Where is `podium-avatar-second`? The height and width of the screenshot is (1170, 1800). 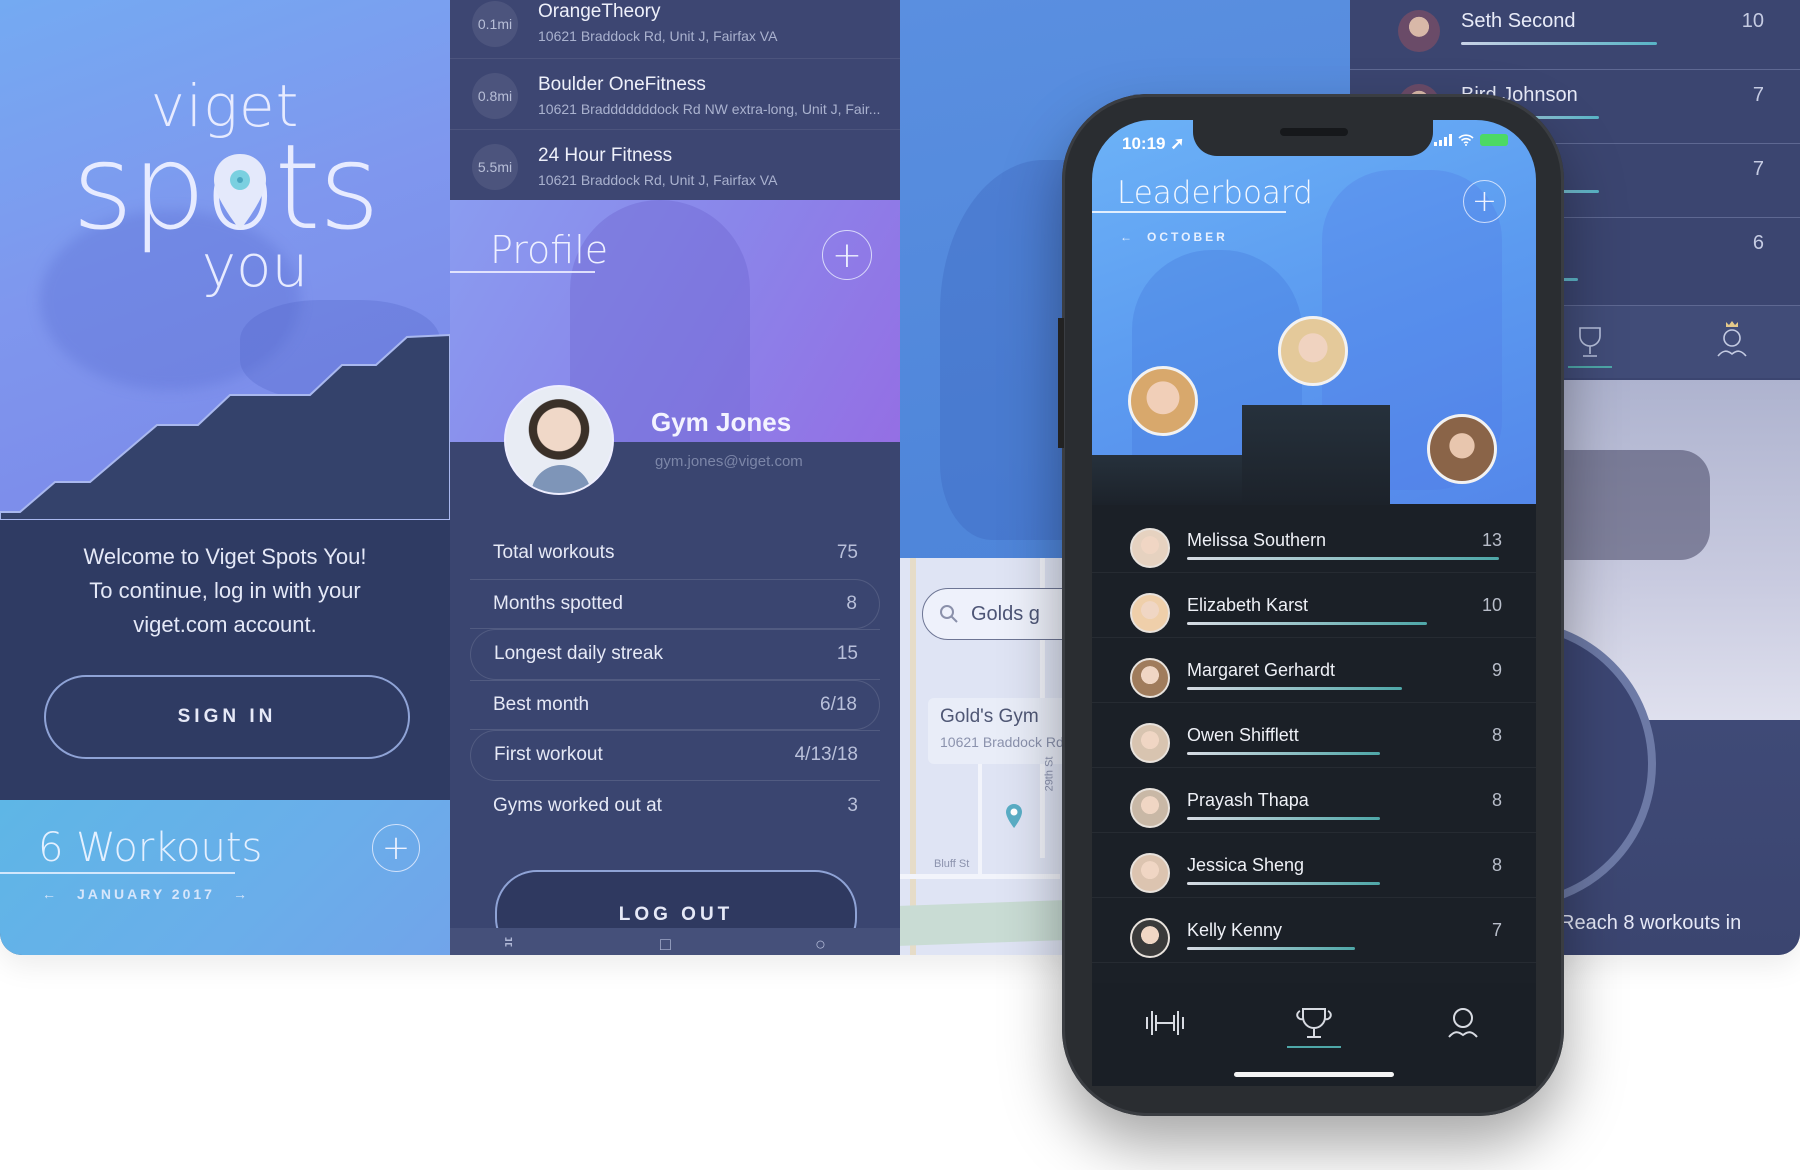
podium-avatar-second is located at coordinates (1163, 401).